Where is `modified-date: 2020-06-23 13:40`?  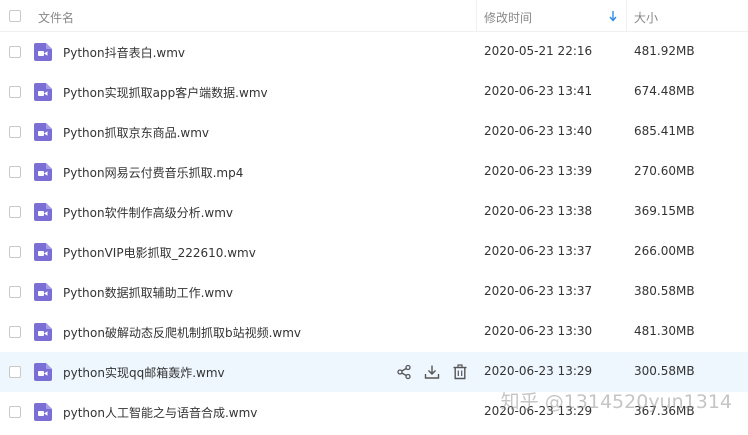 modified-date: 2020-06-23 13:40 is located at coordinates (538, 131).